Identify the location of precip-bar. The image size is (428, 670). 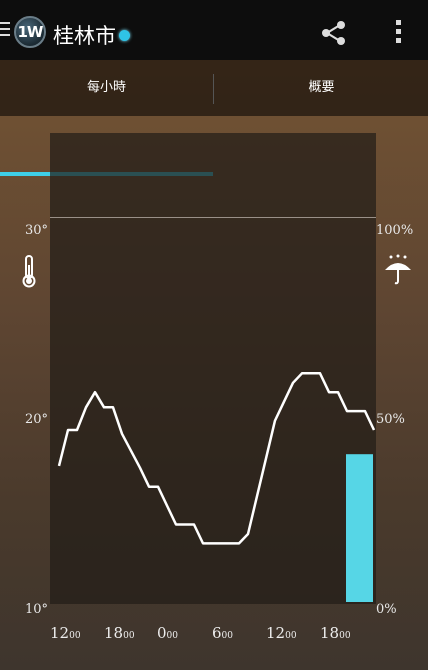
(359, 528).